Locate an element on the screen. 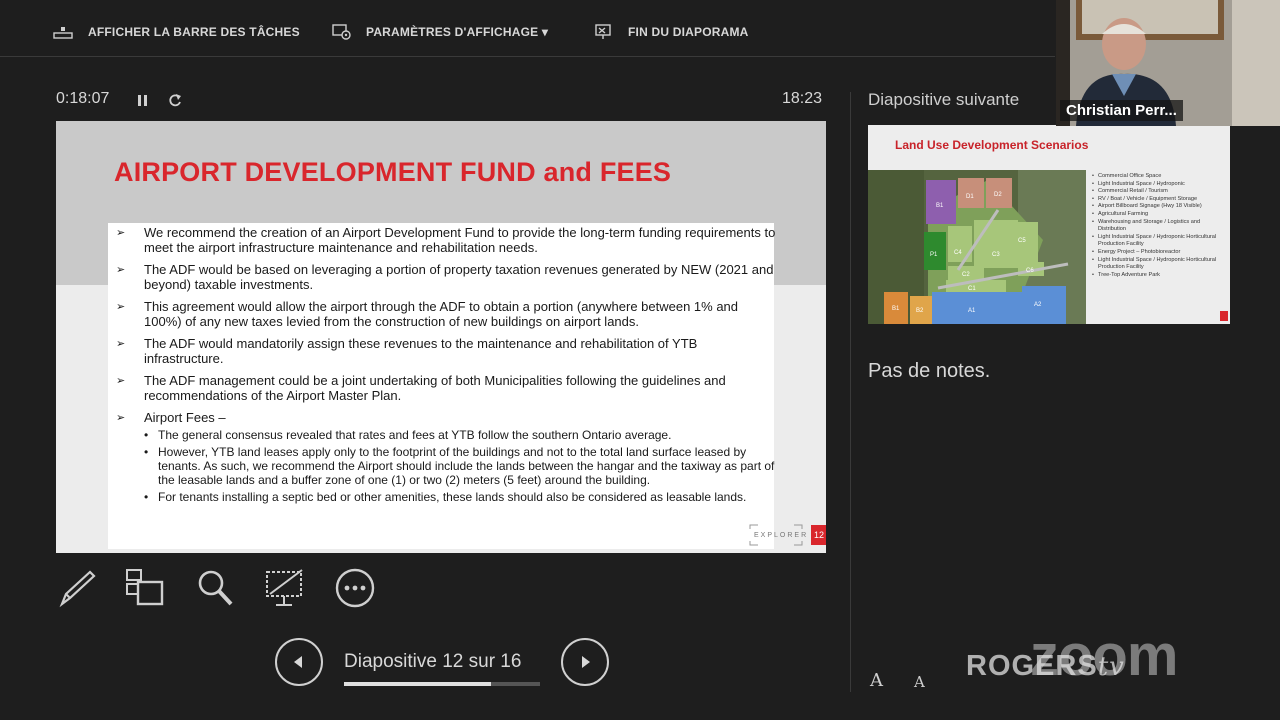  pen-icon is located at coordinates (77, 588).